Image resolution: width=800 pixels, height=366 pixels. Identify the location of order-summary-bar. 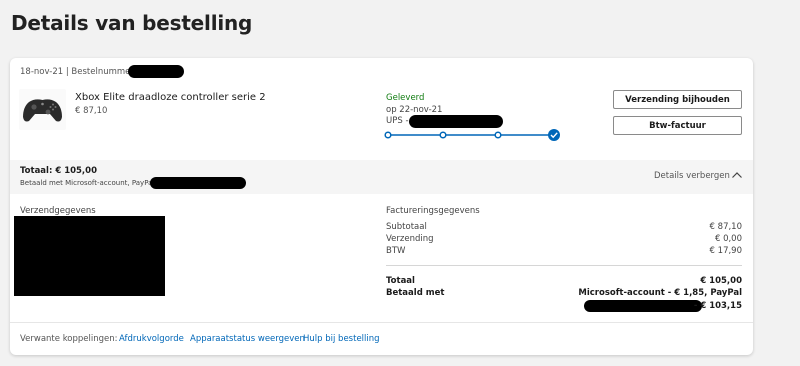
(381, 177).